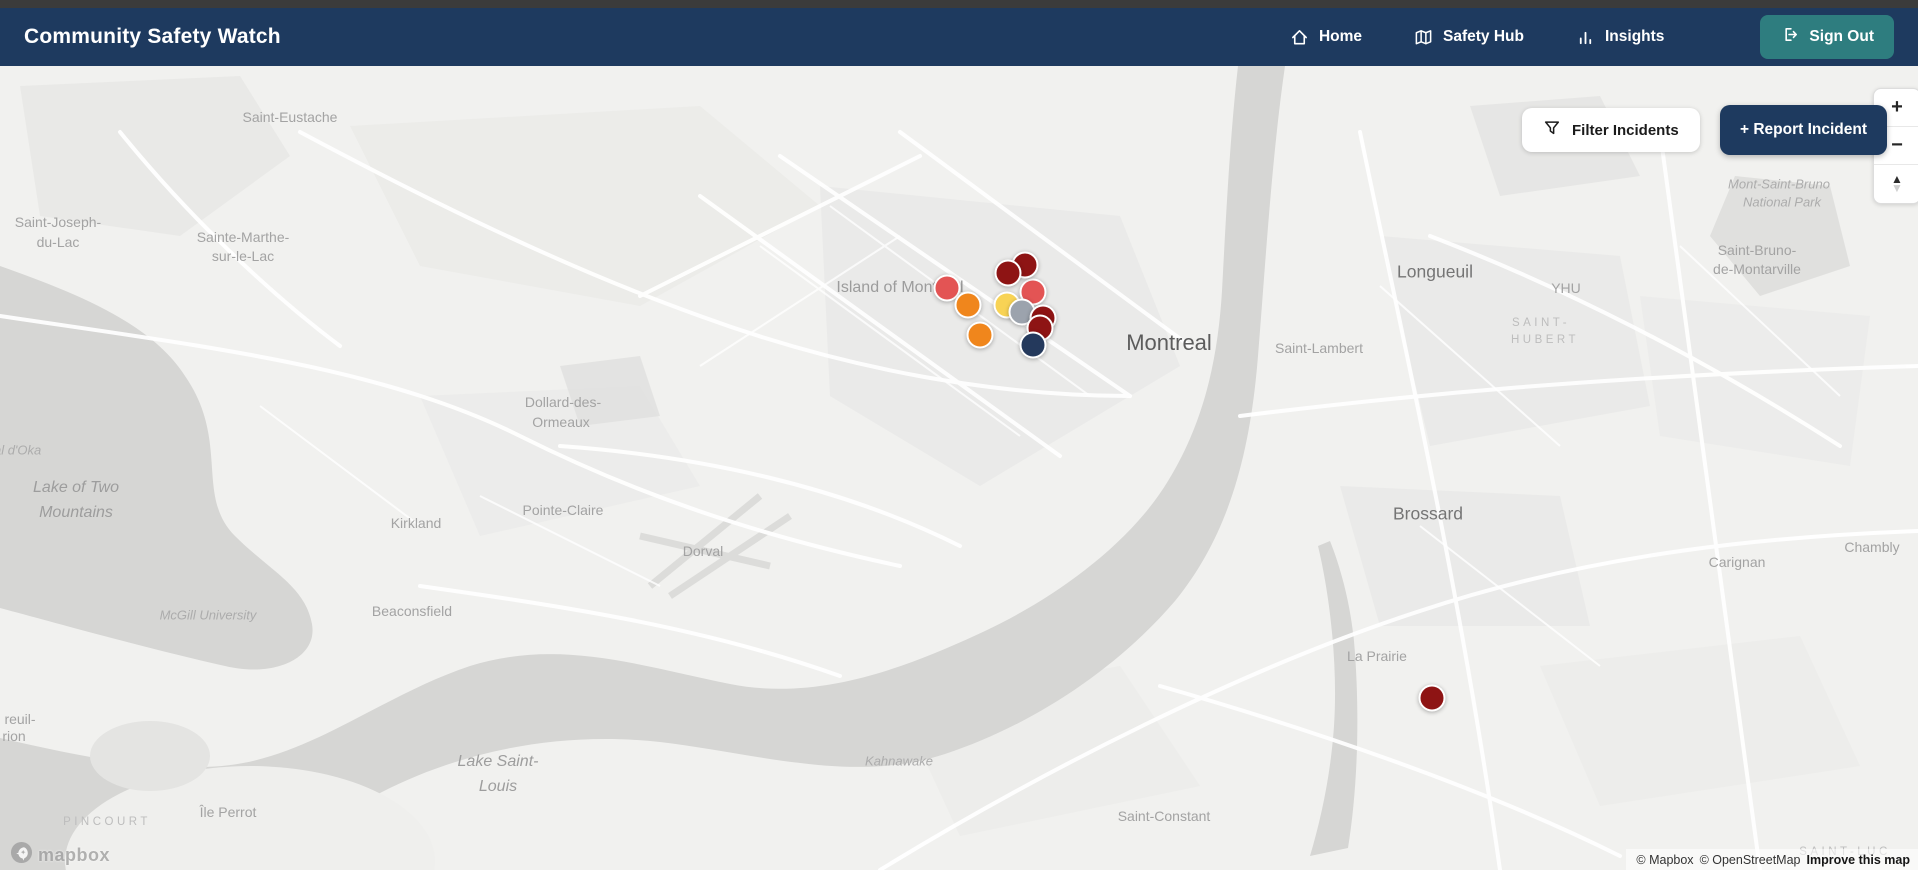 This screenshot has width=1918, height=870. I want to click on incident-marker-other, so click(1033, 345).